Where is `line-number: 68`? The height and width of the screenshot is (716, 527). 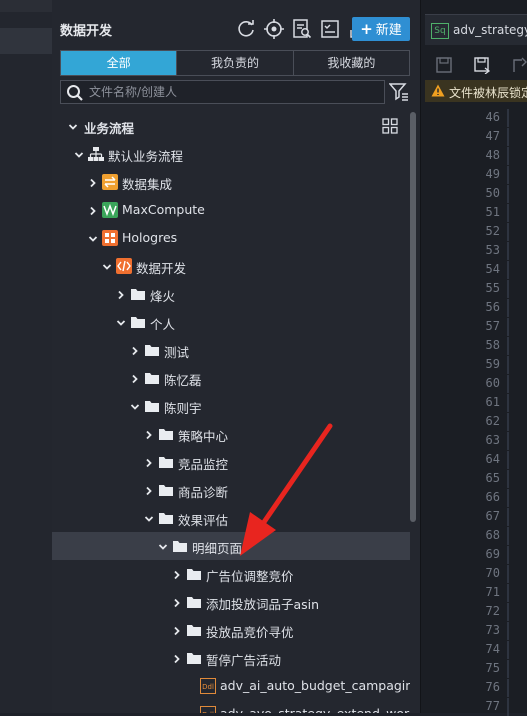
line-number: 68 is located at coordinates (492, 535).